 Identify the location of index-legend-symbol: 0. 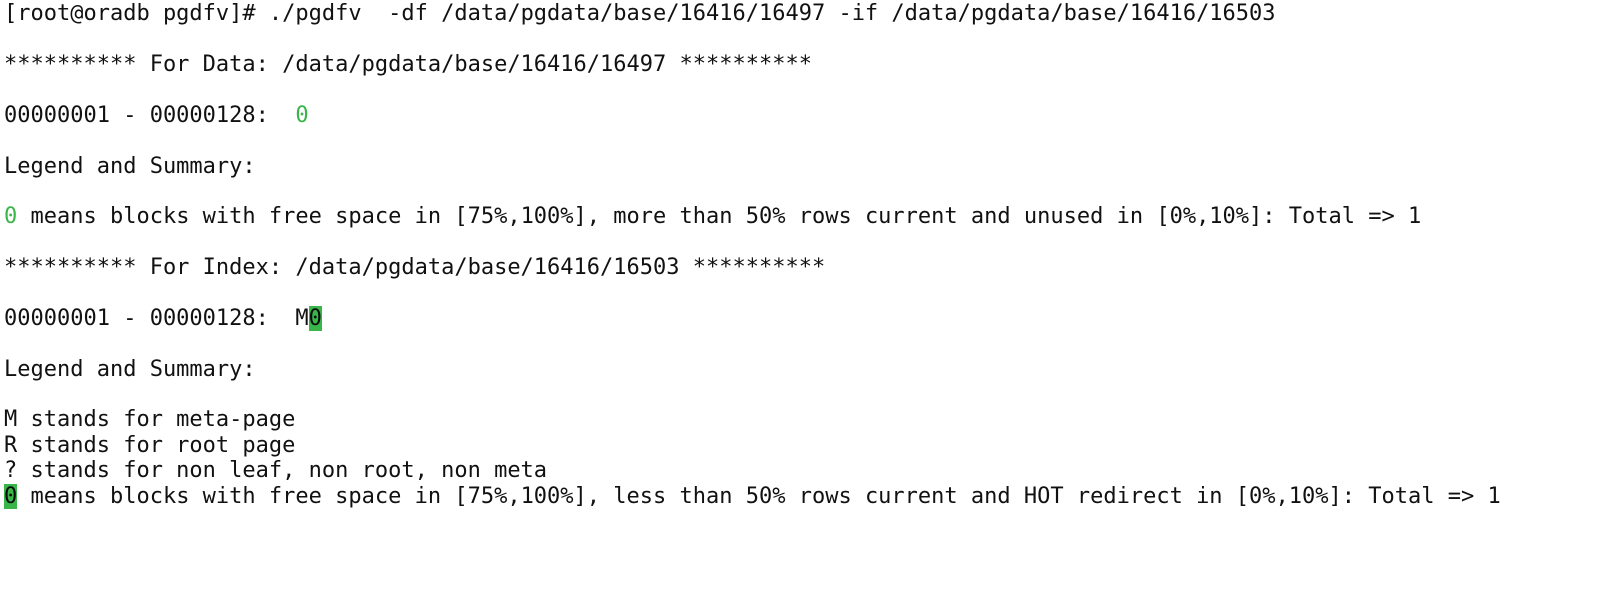
(11, 496).